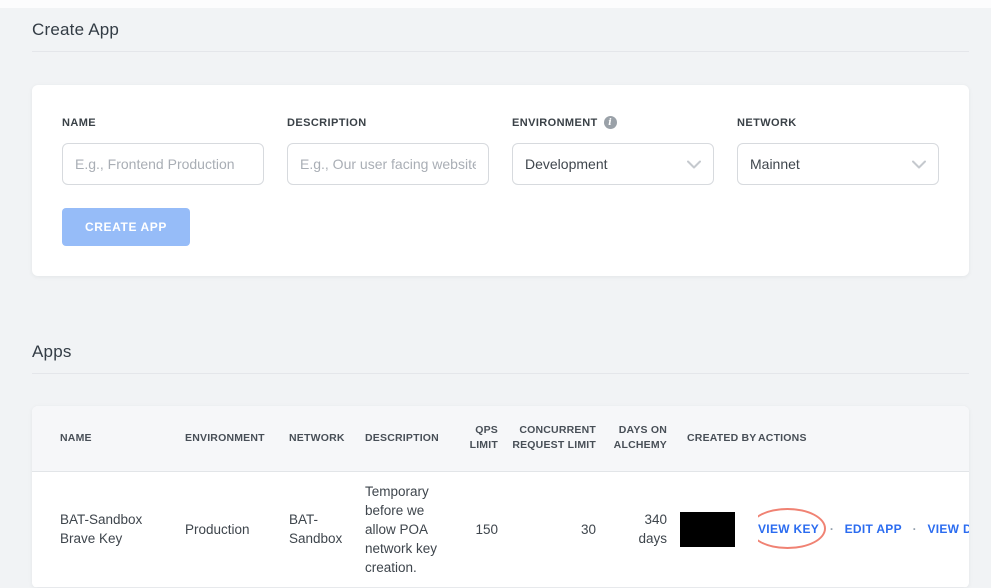  Describe the element at coordinates (712, 439) in the screenshot. I see `column-header-created-by: CREATED BY` at that location.